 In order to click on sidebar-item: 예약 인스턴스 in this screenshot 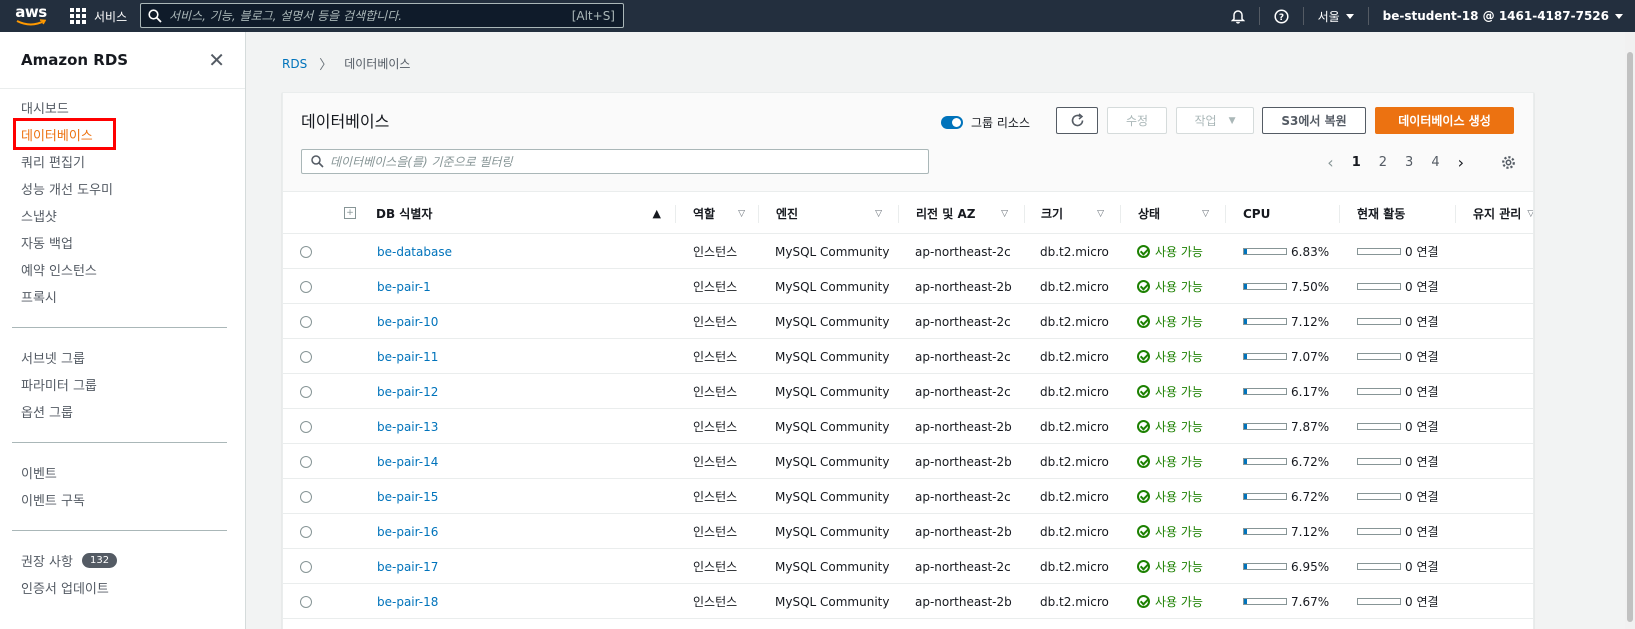, I will do `click(122, 269)`.